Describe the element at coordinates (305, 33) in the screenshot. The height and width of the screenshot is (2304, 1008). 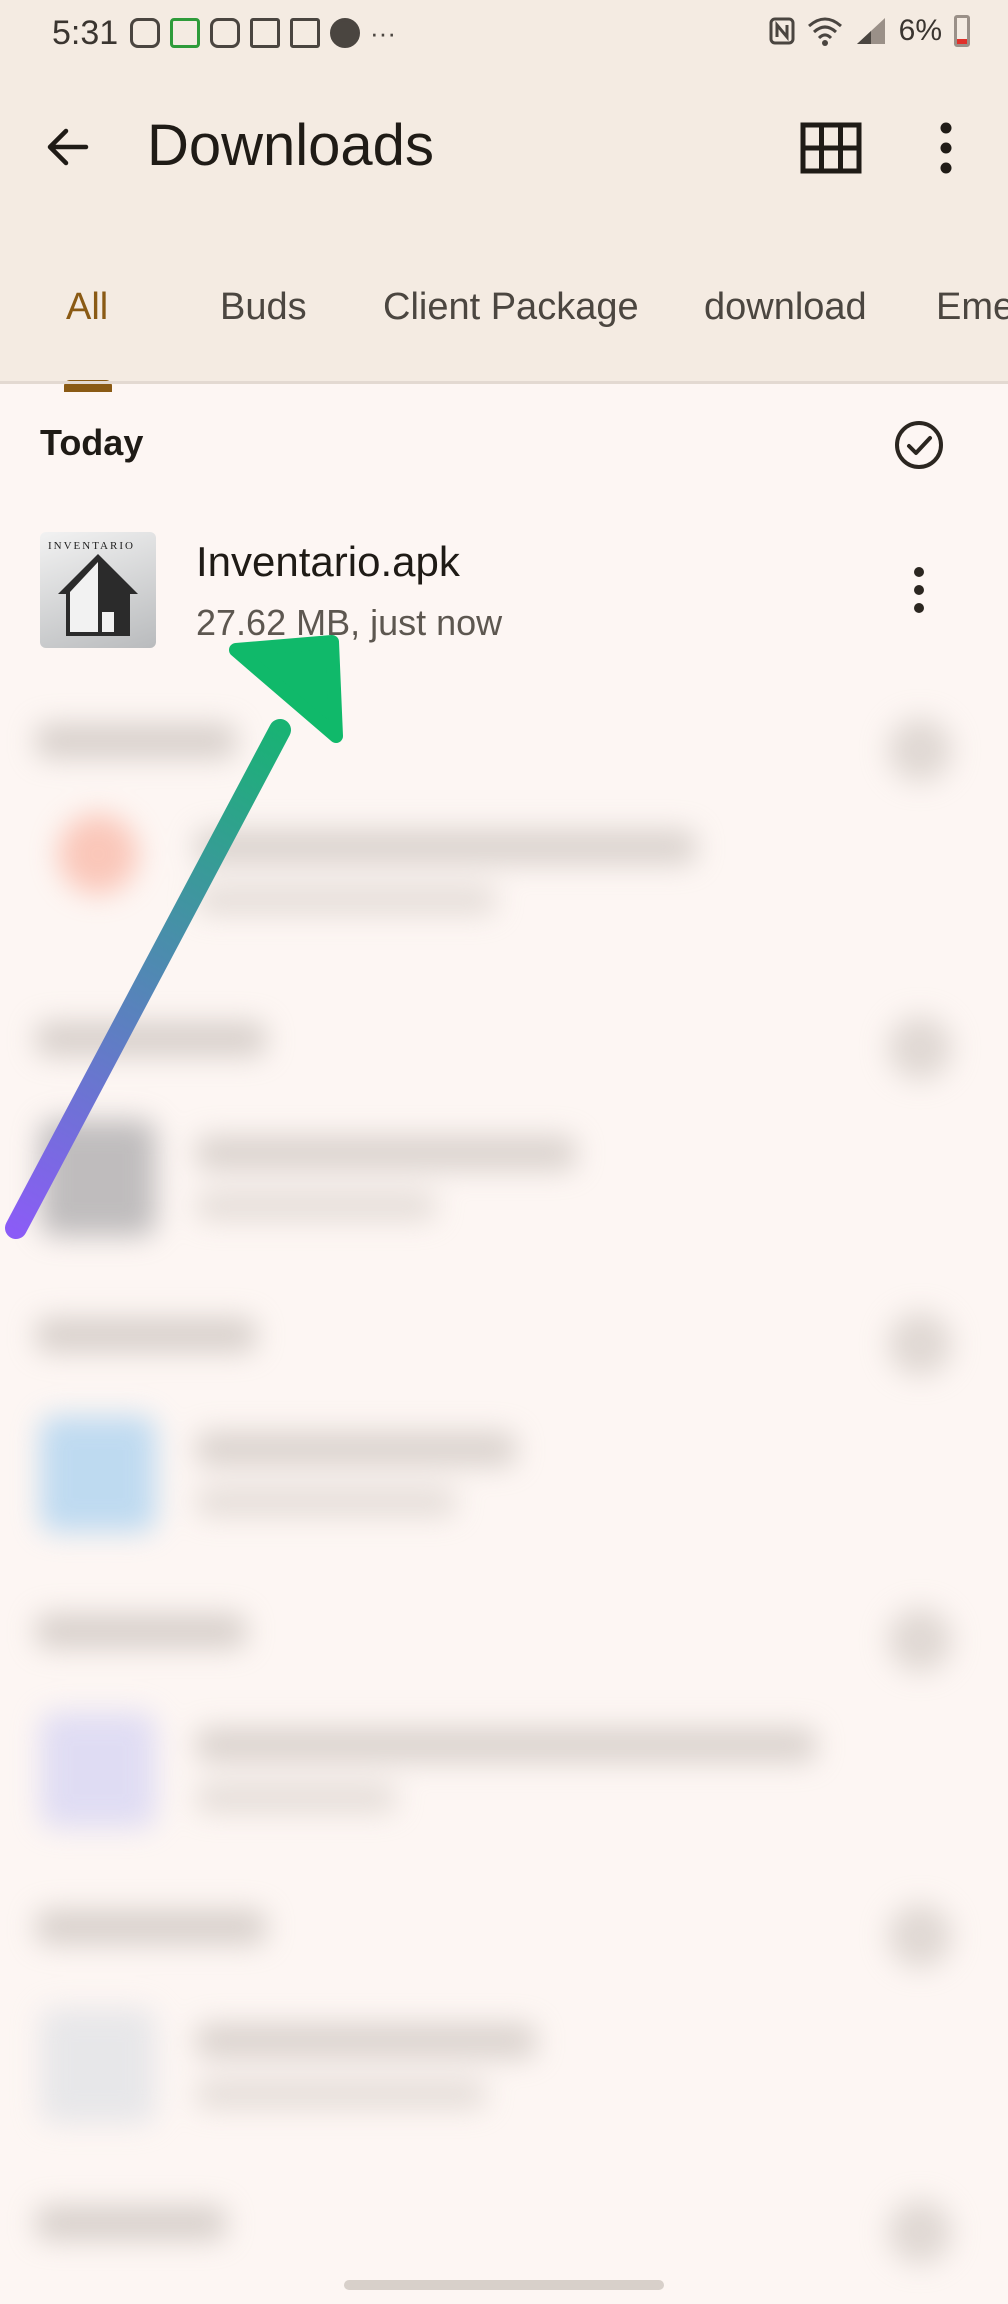
I see `twitch-icon` at that location.